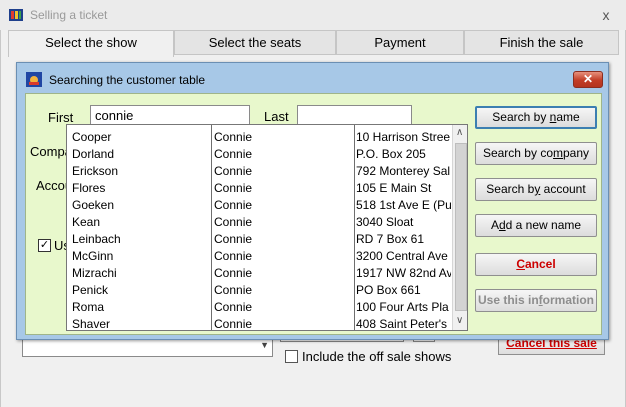  I want to click on list-item: Leinbach Connie RD 7 Box 61, so click(260, 238).